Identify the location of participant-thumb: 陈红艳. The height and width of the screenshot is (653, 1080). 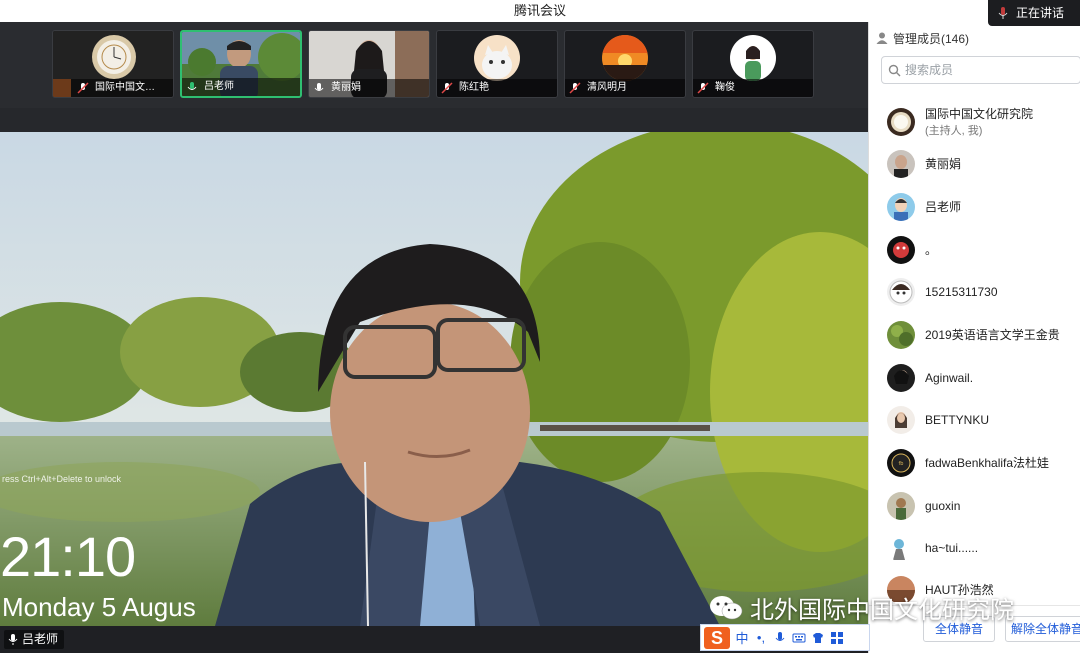
(497, 64).